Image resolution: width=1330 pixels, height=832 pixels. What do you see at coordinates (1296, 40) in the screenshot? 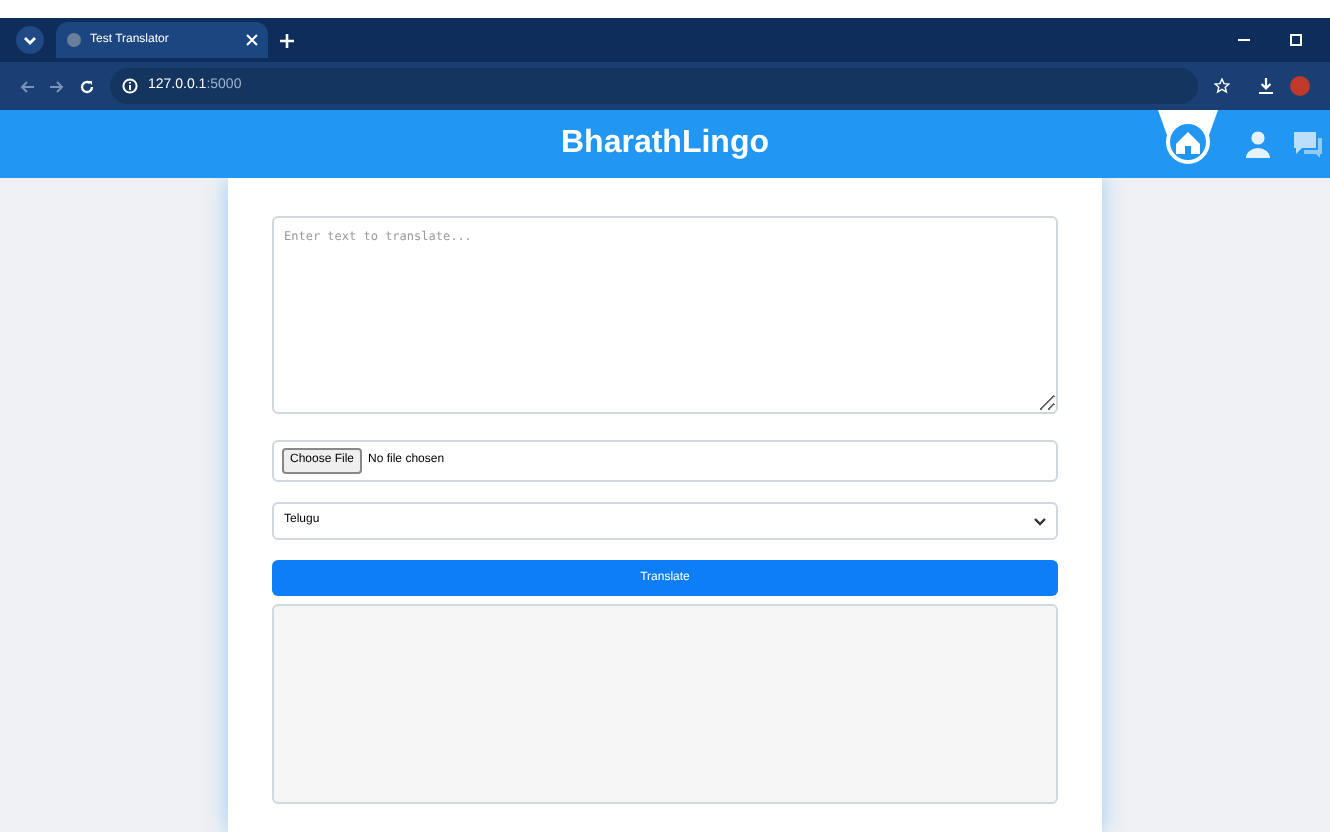
I see `restore-icon` at bounding box center [1296, 40].